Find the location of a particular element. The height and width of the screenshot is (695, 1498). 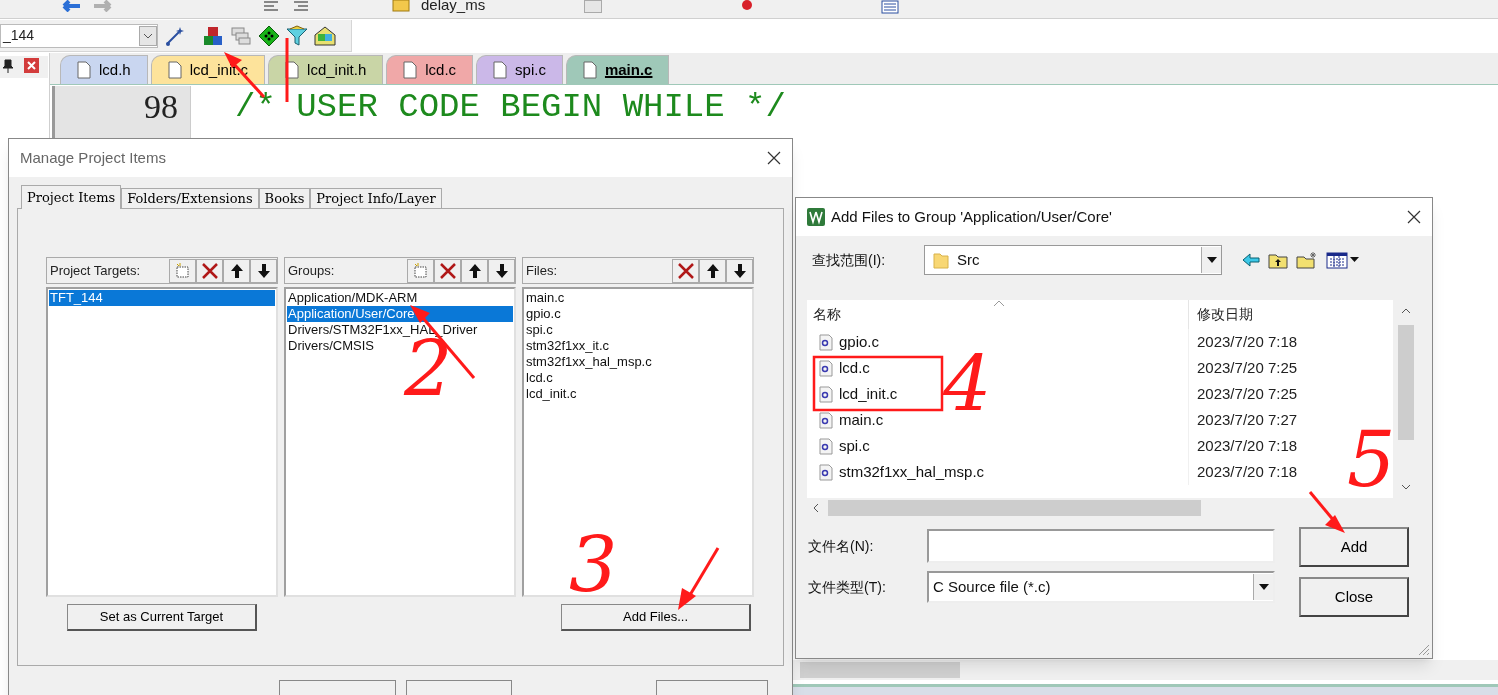

outdent-icon is located at coordinates (301, 6).